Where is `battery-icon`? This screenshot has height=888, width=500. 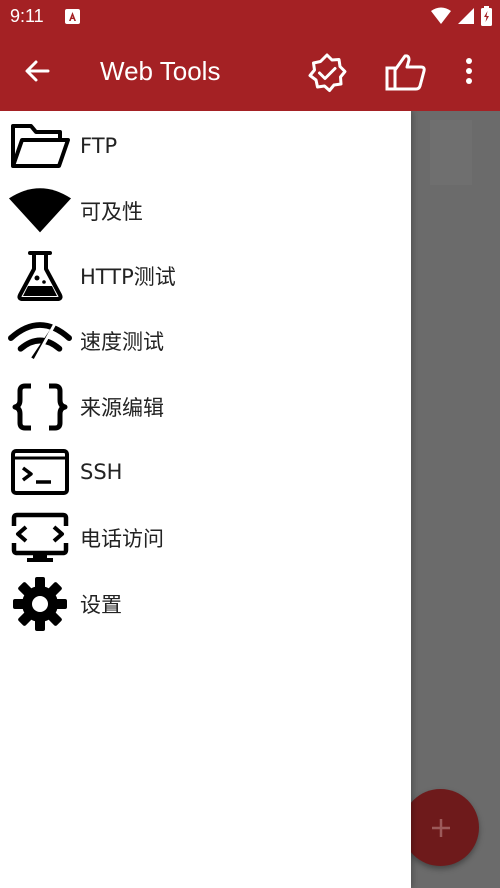
battery-icon is located at coordinates (486, 18).